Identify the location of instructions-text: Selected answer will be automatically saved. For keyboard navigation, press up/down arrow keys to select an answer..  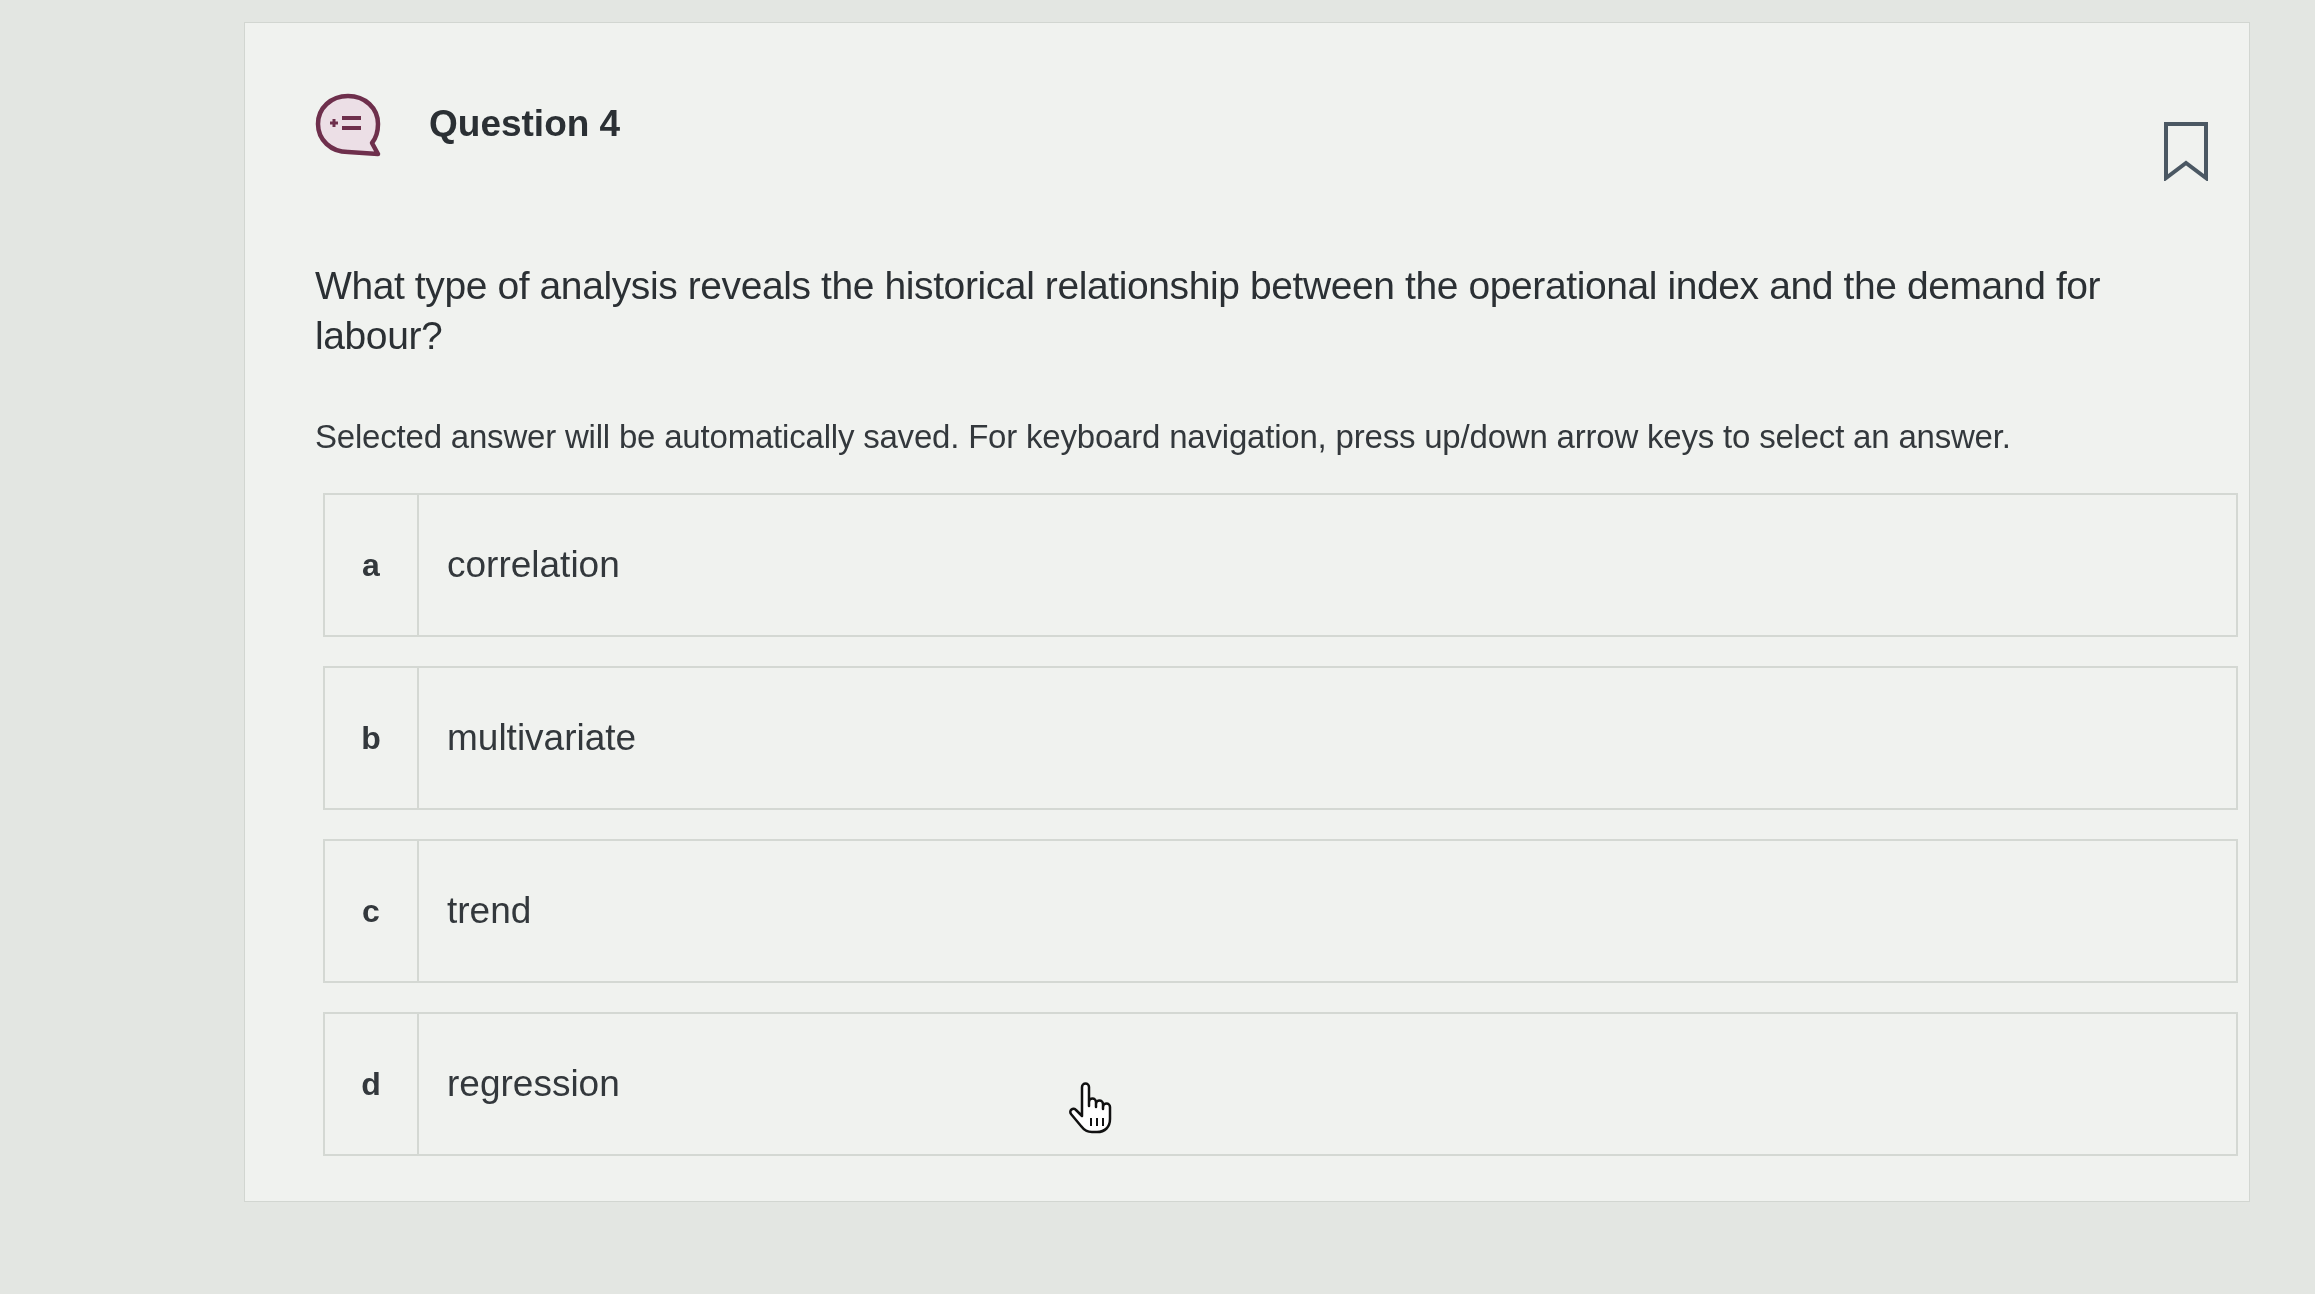
(1163, 437).